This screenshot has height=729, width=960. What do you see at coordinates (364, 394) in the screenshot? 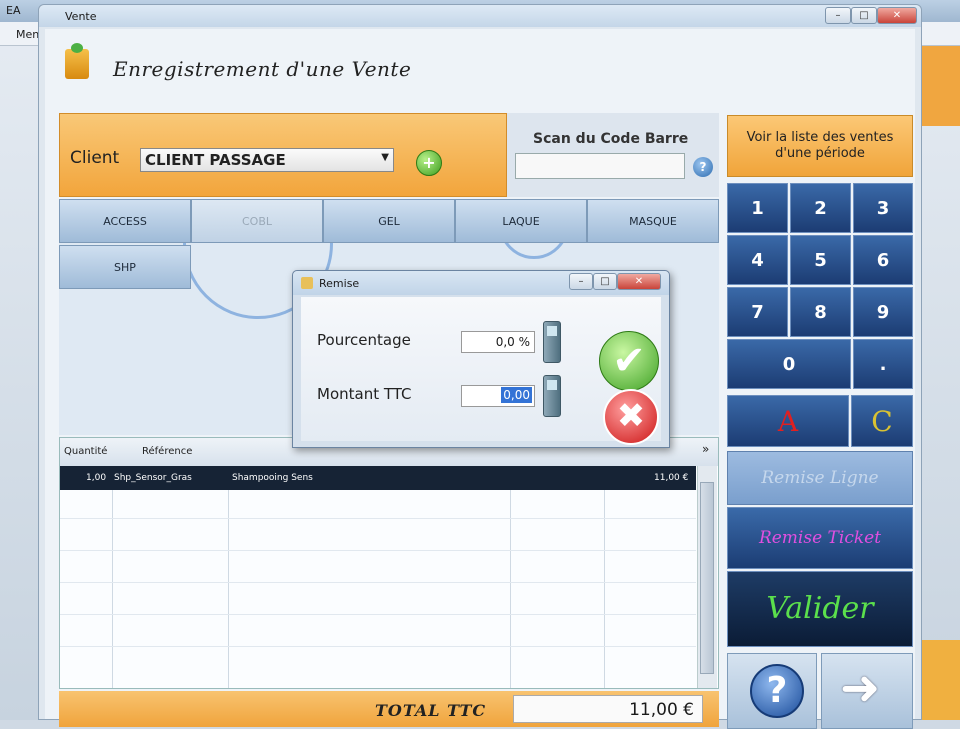
I see `montant-ttc-label: Montant TTC` at bounding box center [364, 394].